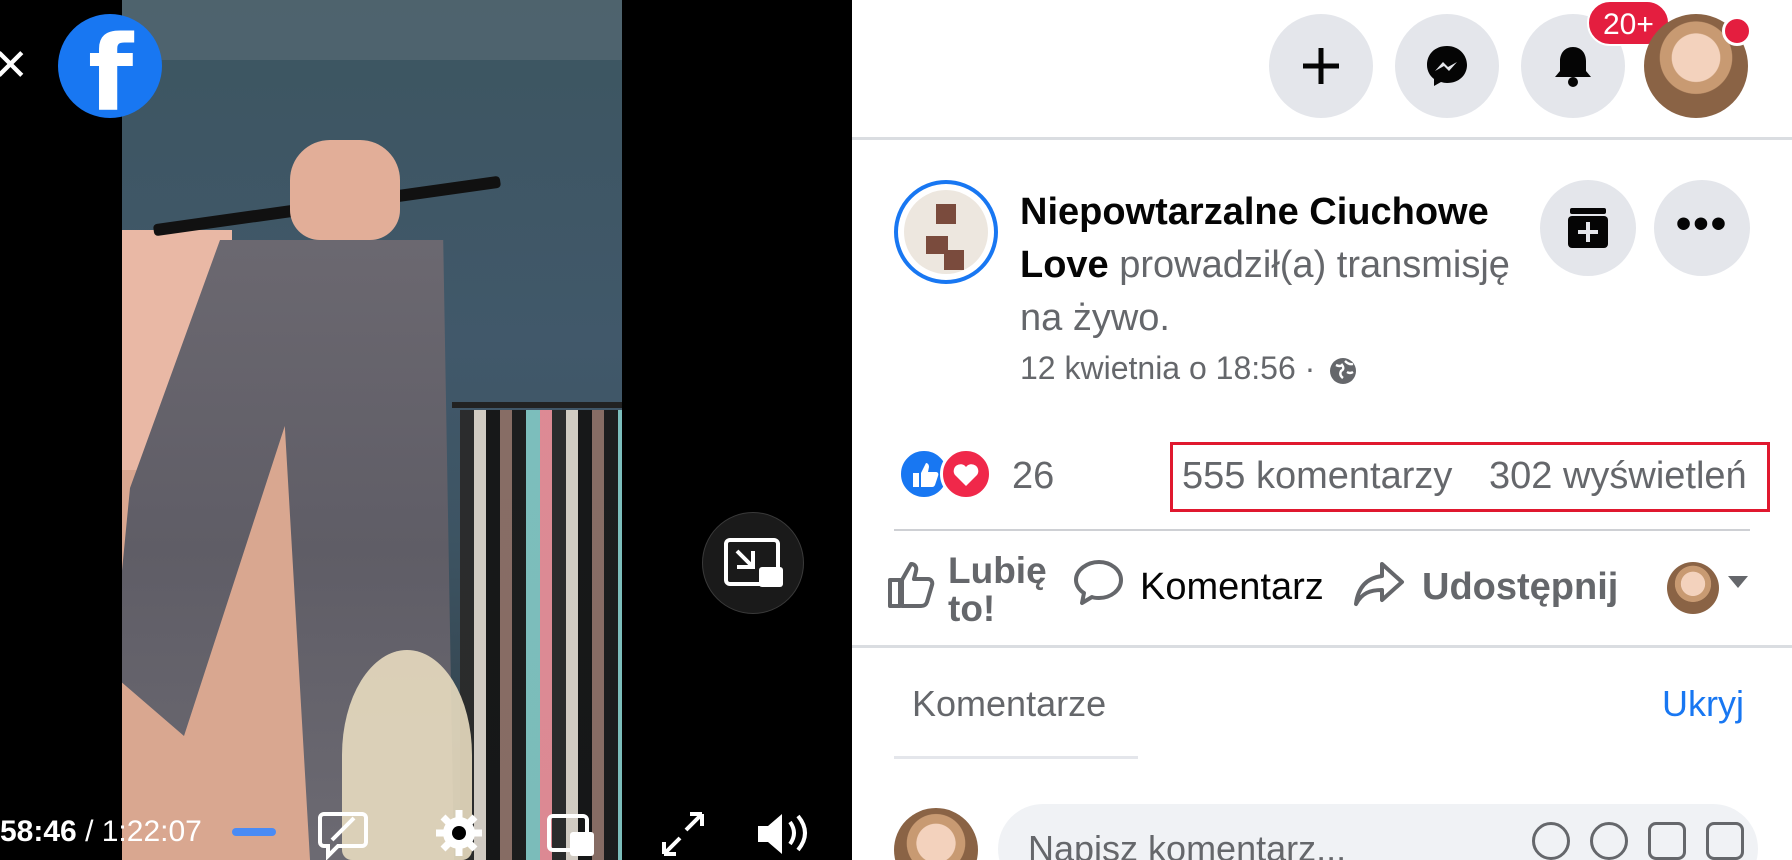  What do you see at coordinates (1172, 368) in the screenshot?
I see `post-date-text: 12 kwietnia o 18:56 ·` at bounding box center [1172, 368].